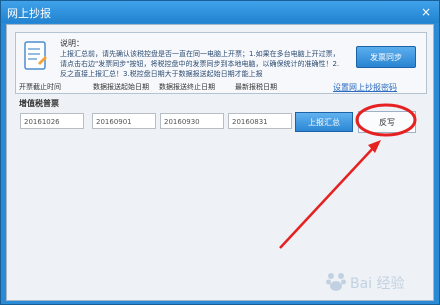 The width and height of the screenshot is (440, 305). Describe the element at coordinates (256, 87) in the screenshot. I see `header-latest-tax-date: 最新报税日期` at that location.